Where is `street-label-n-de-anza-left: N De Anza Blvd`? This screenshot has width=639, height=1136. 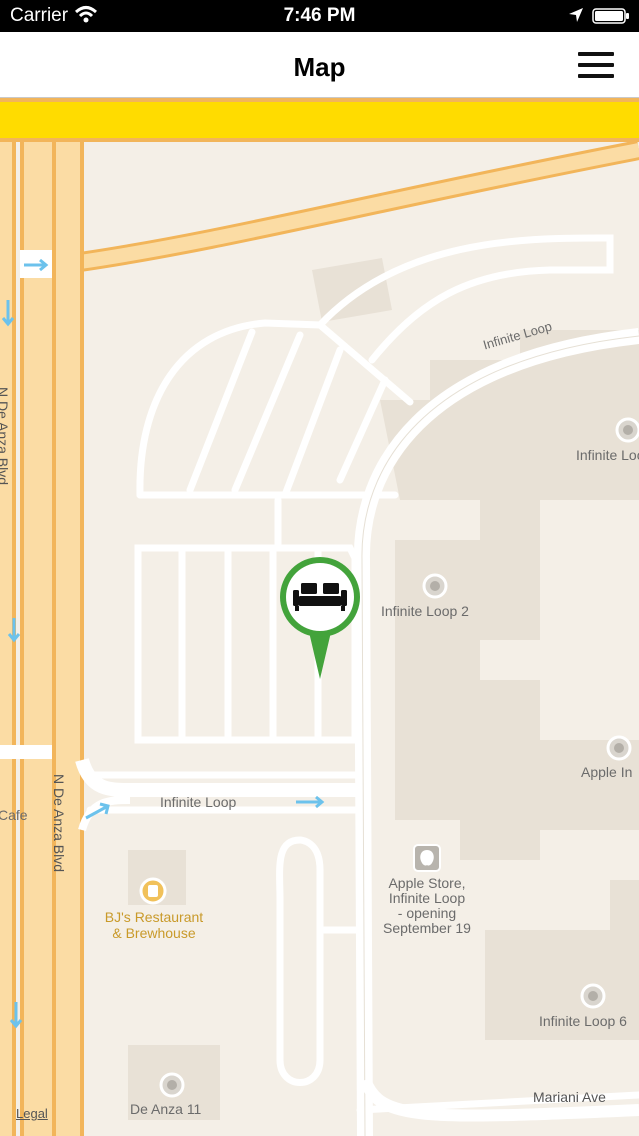
street-label-n-de-anza-left: N De Anza Blvd is located at coordinates (6, 436).